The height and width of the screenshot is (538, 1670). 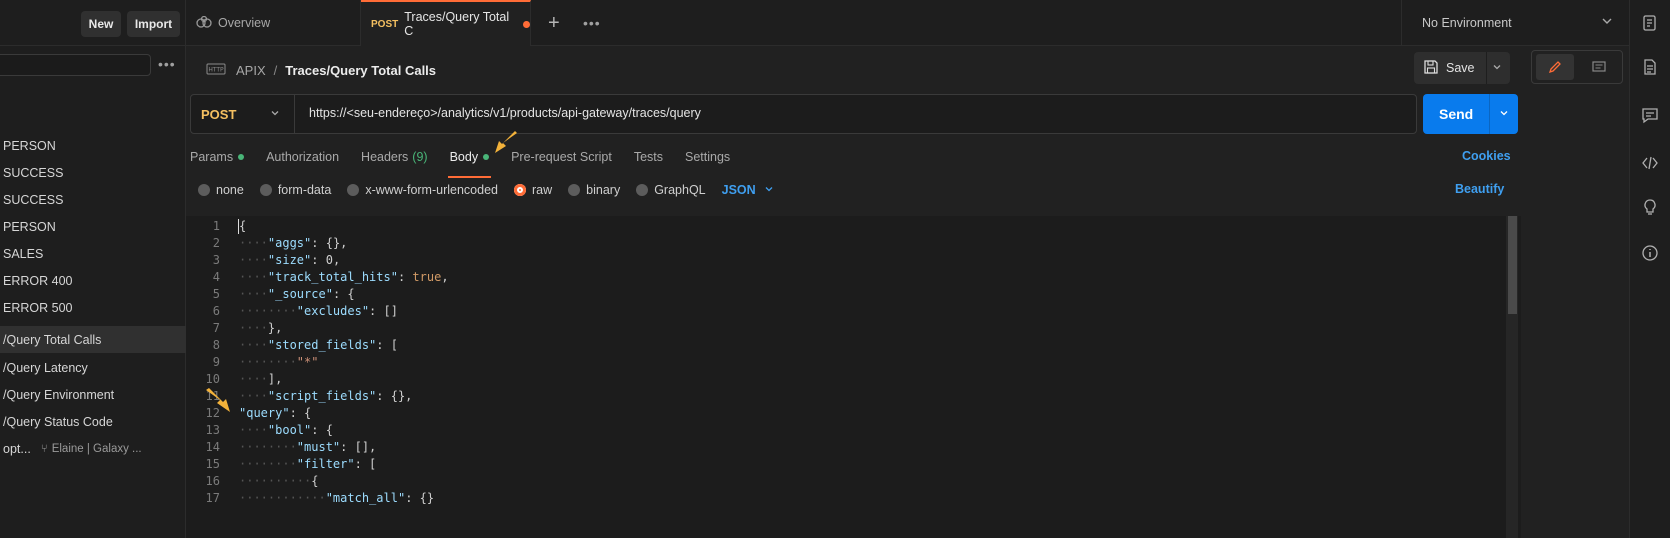 What do you see at coordinates (353, 190) in the screenshot?
I see `radio-icon` at bounding box center [353, 190].